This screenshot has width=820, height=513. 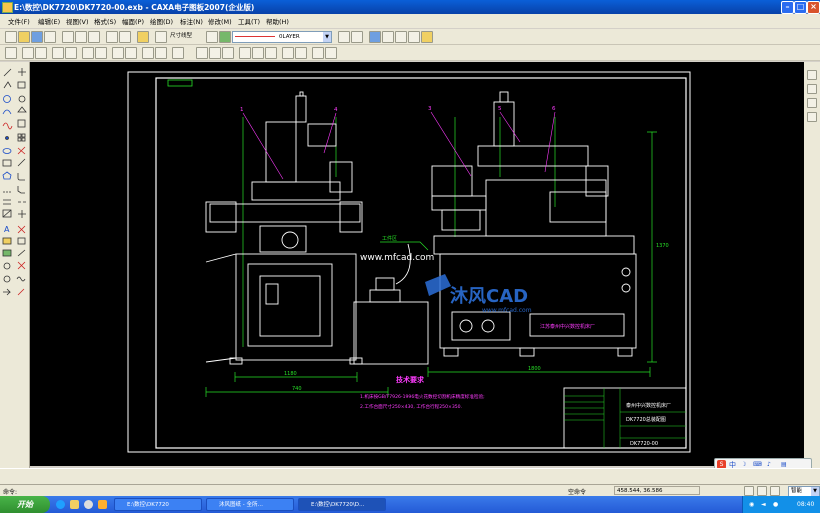 What do you see at coordinates (24, 37) in the screenshot?
I see `open-file-icon` at bounding box center [24, 37].